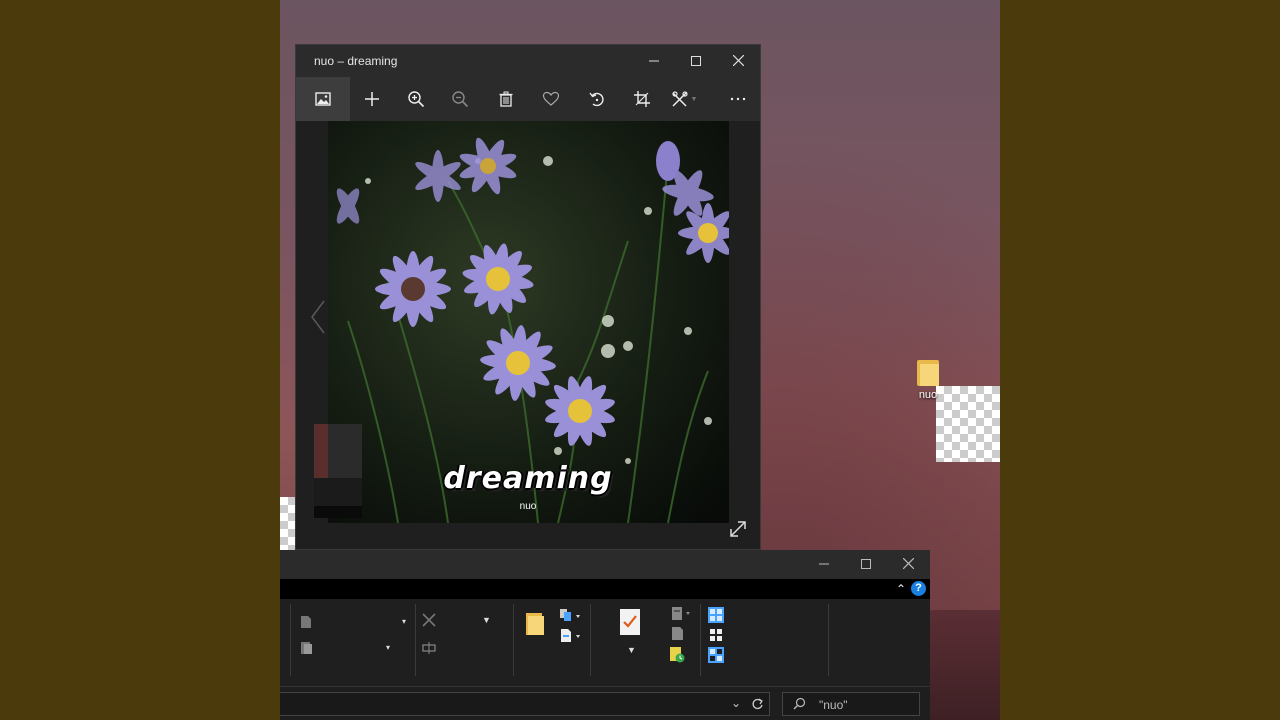 Image resolution: width=1280 pixels, height=720 pixels. I want to click on easy-access-icon, so click(570, 635).